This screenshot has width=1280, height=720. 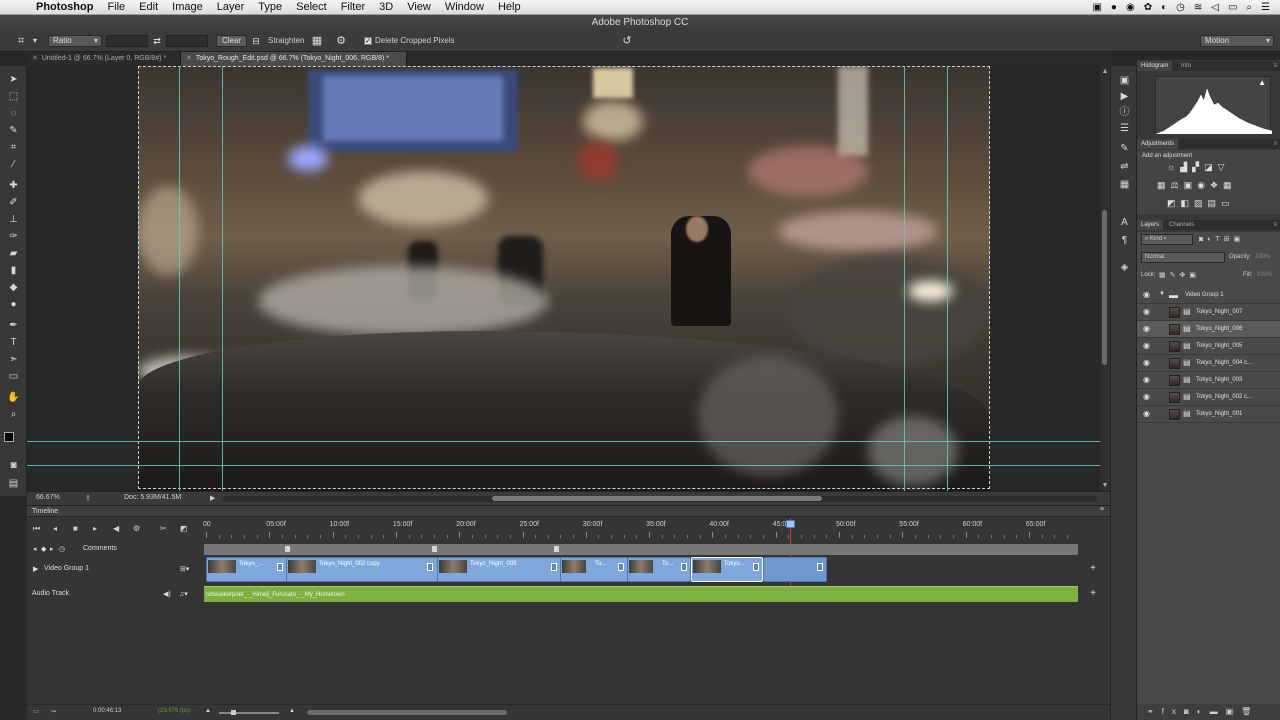 What do you see at coordinates (35, 549) in the screenshot?
I see `prev-keyframe-icon: ◂` at bounding box center [35, 549].